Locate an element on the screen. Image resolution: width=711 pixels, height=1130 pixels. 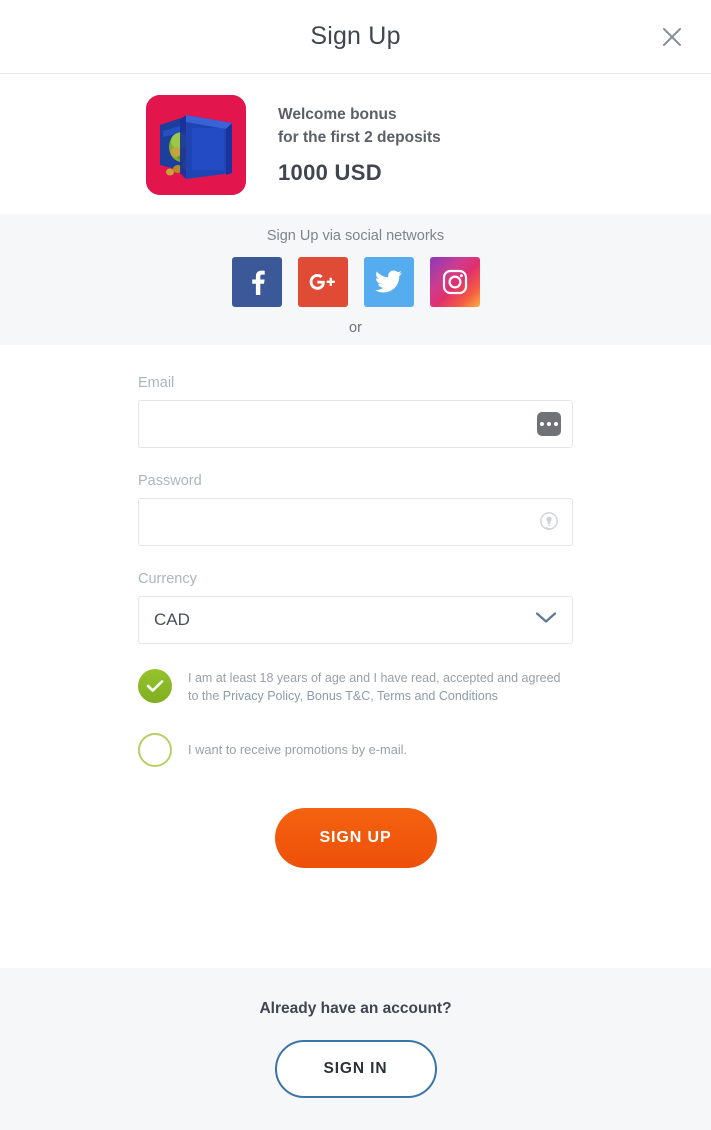
password-input-wrap is located at coordinates (355, 522).